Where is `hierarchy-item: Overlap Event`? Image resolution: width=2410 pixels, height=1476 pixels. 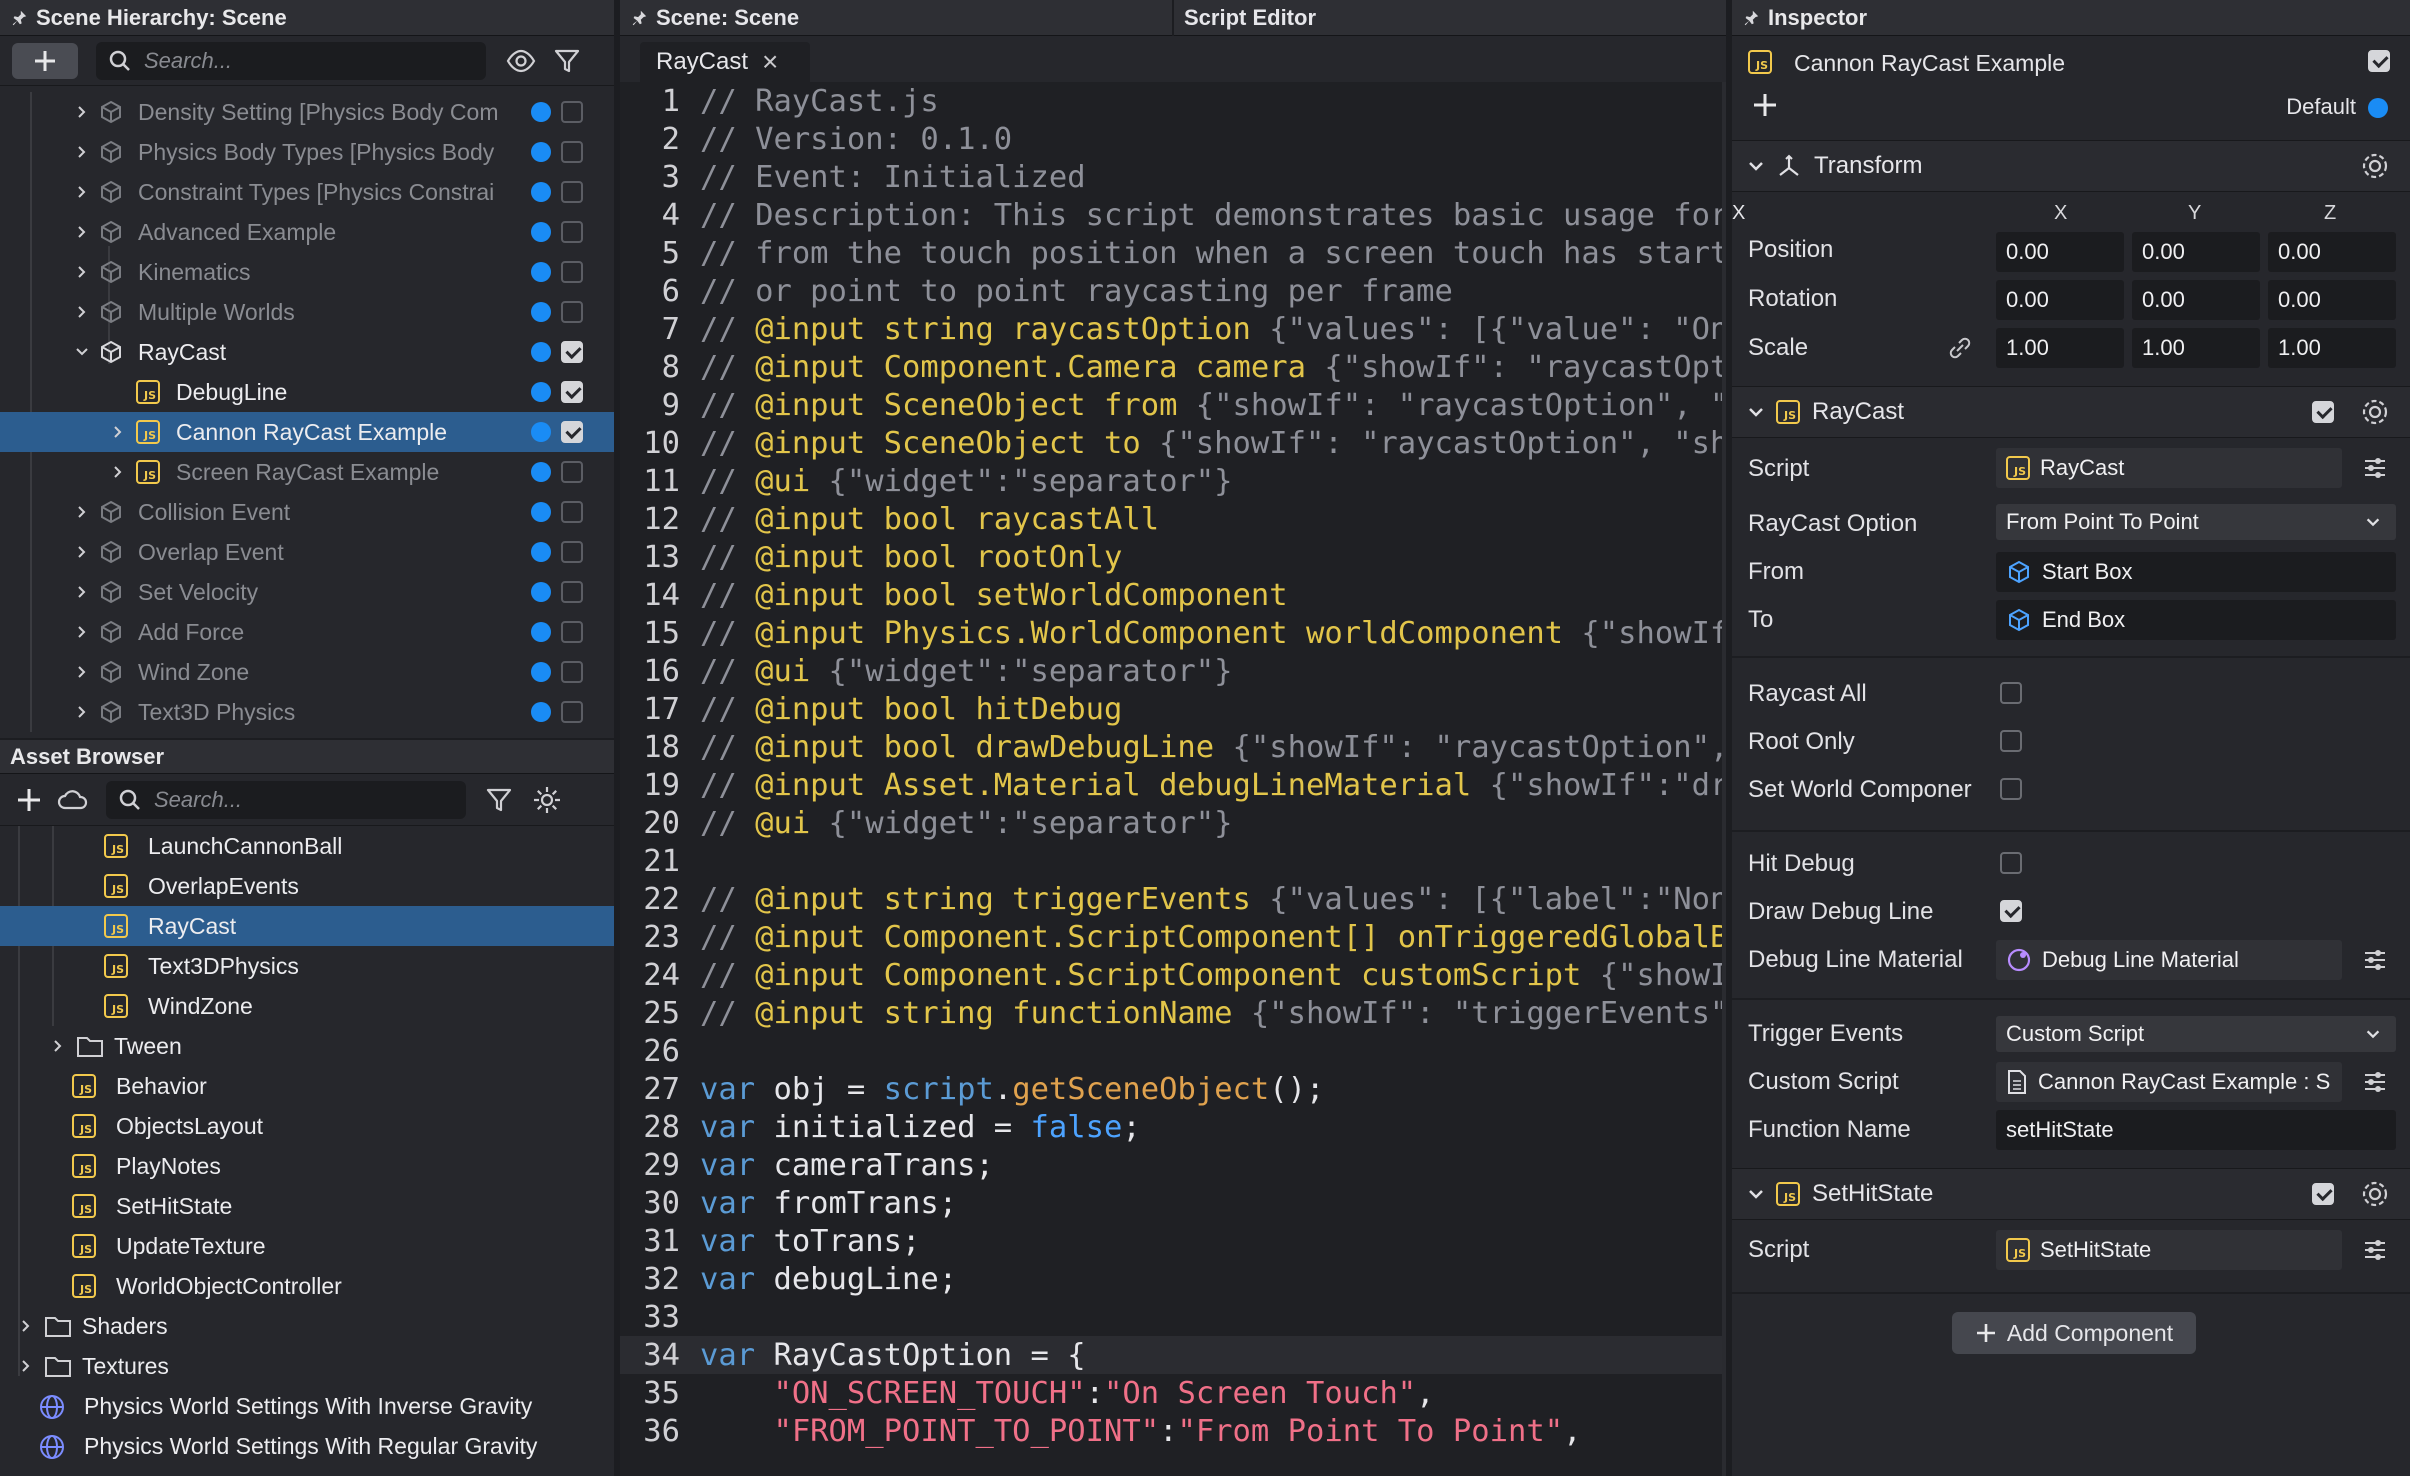
hierarchy-item: Overlap Event is located at coordinates (307, 552).